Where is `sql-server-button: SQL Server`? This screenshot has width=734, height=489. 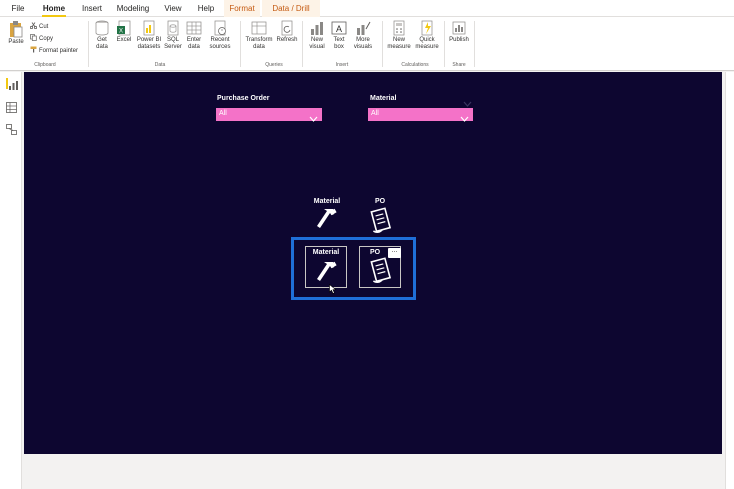 sql-server-button: SQL Server is located at coordinates (173, 35).